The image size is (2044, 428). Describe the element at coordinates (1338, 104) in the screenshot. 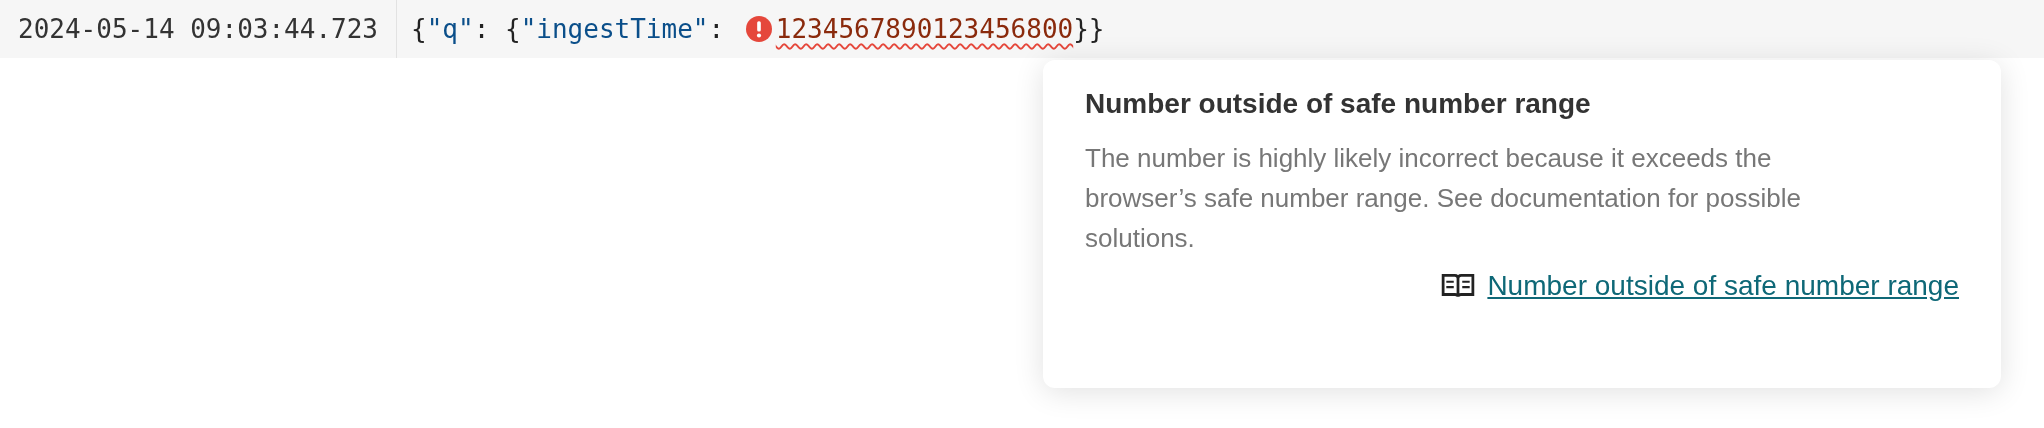

I see `tooltip-title: Number outside of safe number range` at that location.